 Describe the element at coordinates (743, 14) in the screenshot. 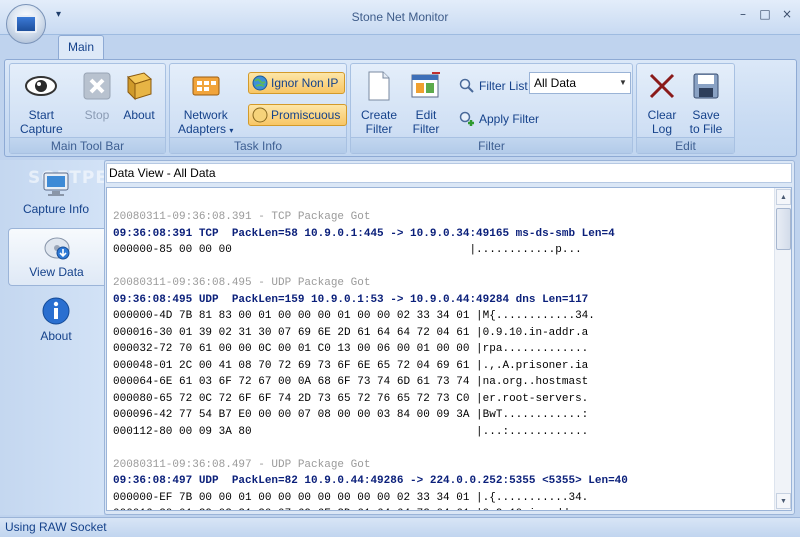

I see `minimize-button: –` at that location.